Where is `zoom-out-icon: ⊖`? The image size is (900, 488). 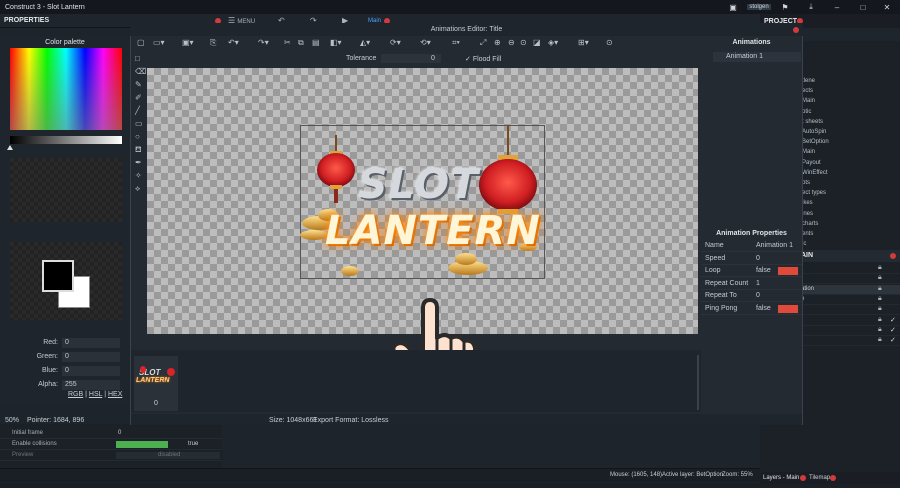 zoom-out-icon: ⊖ is located at coordinates (511, 42).